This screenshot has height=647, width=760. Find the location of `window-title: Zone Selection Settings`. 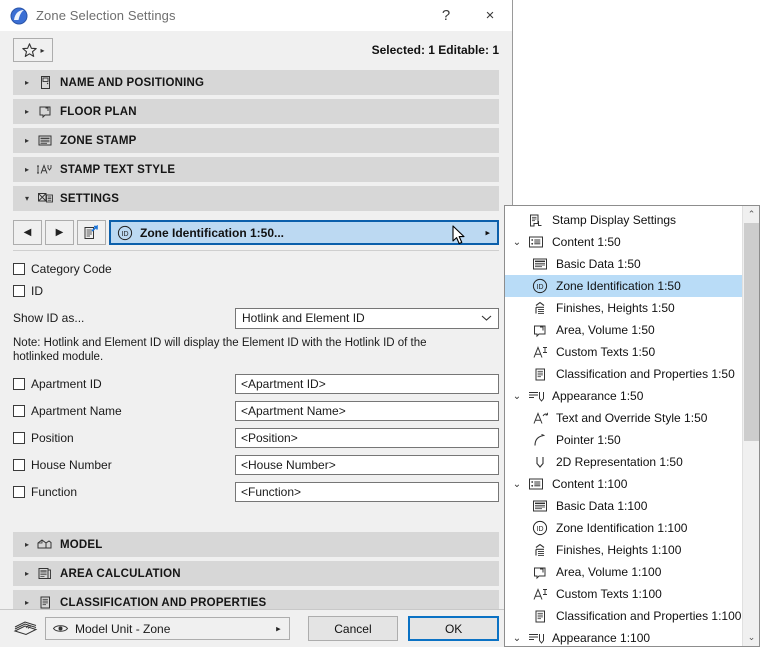

window-title: Zone Selection Settings is located at coordinates (106, 15).